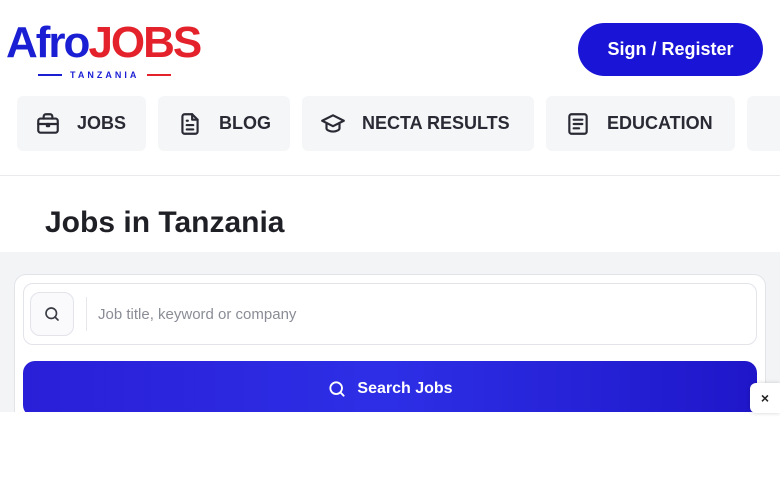 This screenshot has width=780, height=493. What do you see at coordinates (102, 123) in the screenshot?
I see `nav-label-jobs: JOBS` at bounding box center [102, 123].